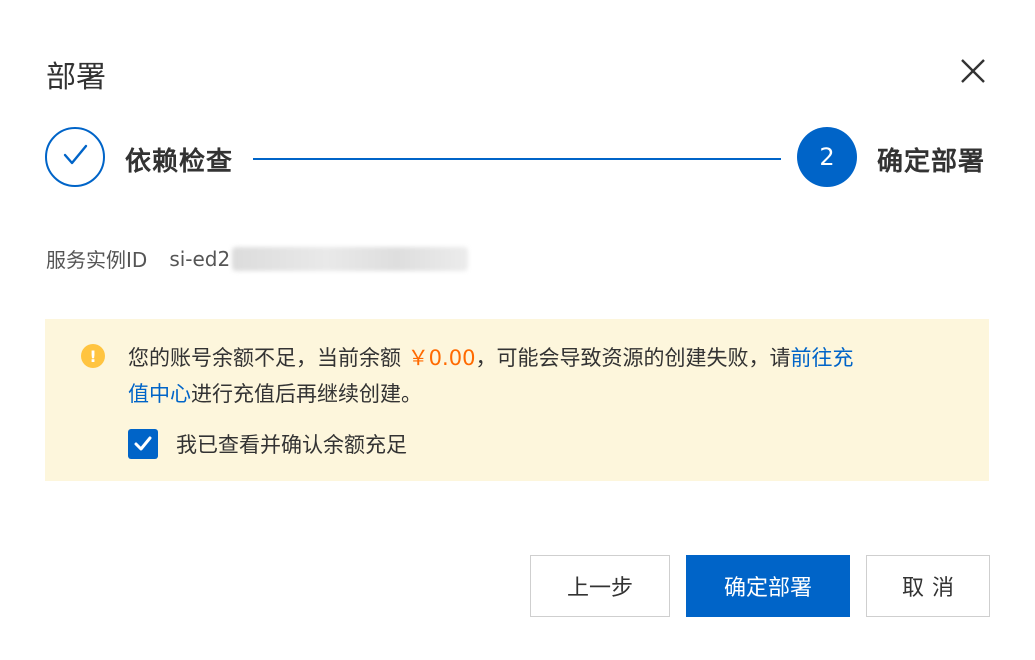 The width and height of the screenshot is (1035, 660). What do you see at coordinates (179, 162) in the screenshot?
I see `step-1-label: 依赖检查` at bounding box center [179, 162].